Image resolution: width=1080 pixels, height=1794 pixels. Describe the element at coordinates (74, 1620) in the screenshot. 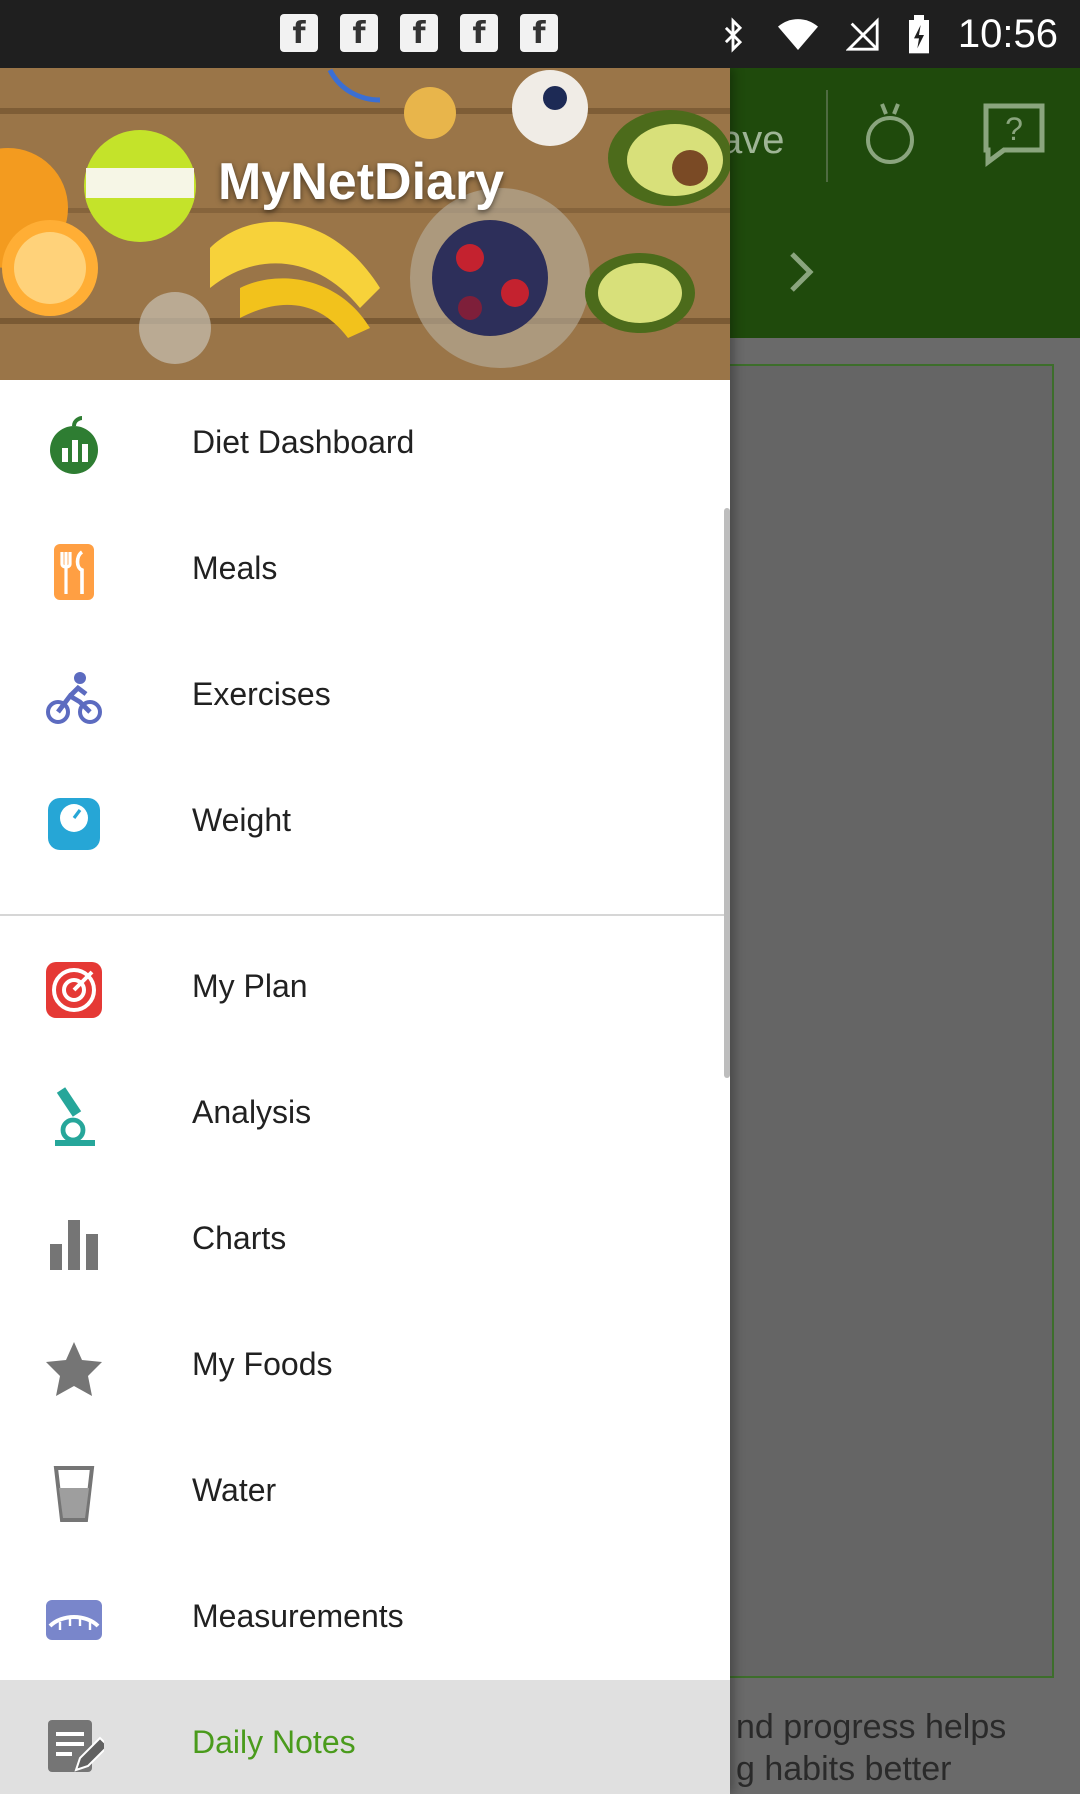

I see `tape-measure-icon` at that location.